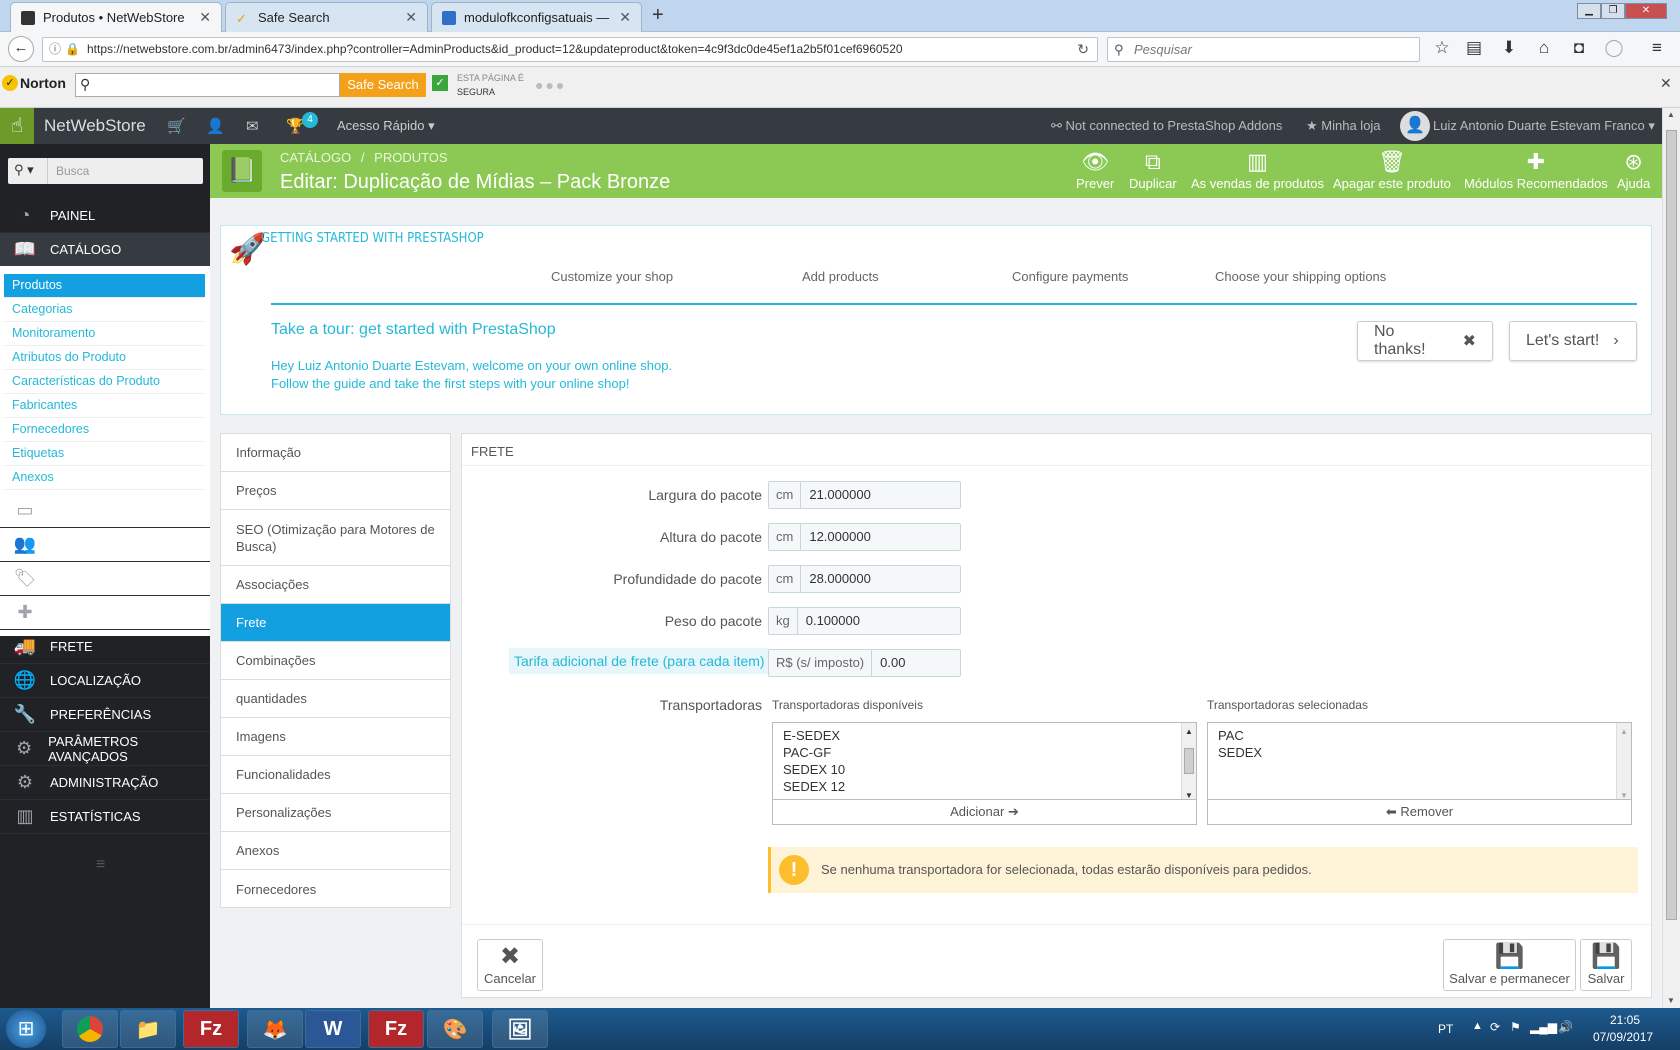 This screenshot has width=1680, height=1050. What do you see at coordinates (148, 1029) in the screenshot?
I see `explorer-taskbar-icon: 📁` at bounding box center [148, 1029].